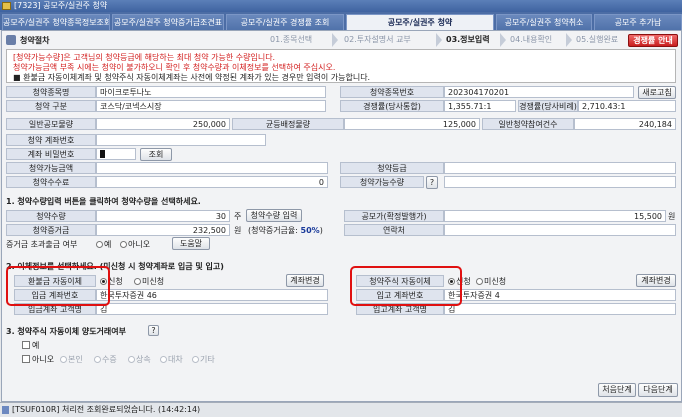 This screenshot has width=682, height=417. What do you see at coordinates (36, 345) in the screenshot?
I see `transfer-yes-label: 예` at bounding box center [36, 345].